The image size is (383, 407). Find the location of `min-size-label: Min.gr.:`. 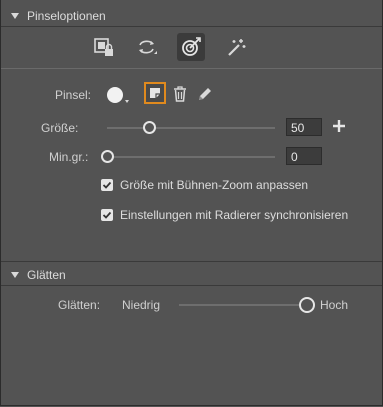

min-size-label: Min.gr.: is located at coordinates (69, 157).